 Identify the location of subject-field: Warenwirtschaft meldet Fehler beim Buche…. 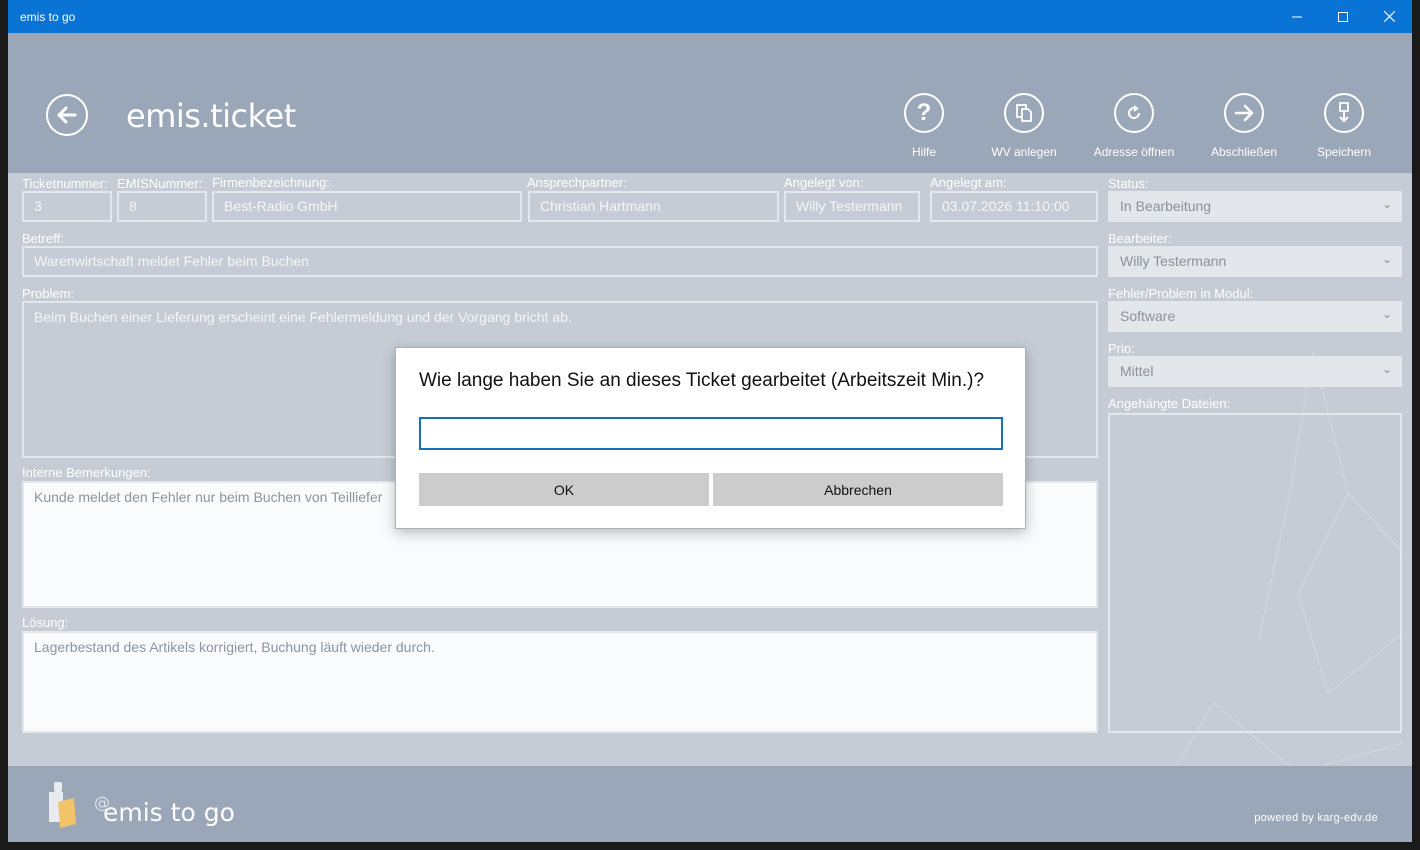
(560, 261).